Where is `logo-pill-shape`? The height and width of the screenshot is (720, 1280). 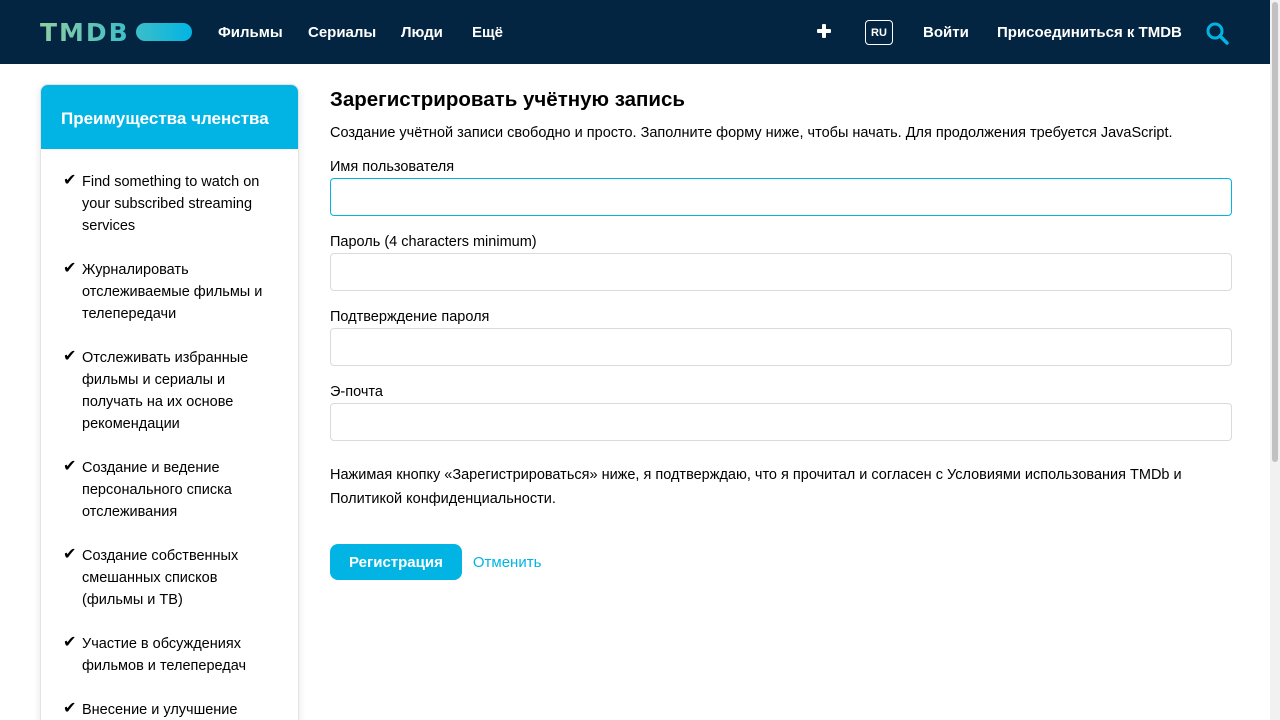 logo-pill-shape is located at coordinates (163, 32).